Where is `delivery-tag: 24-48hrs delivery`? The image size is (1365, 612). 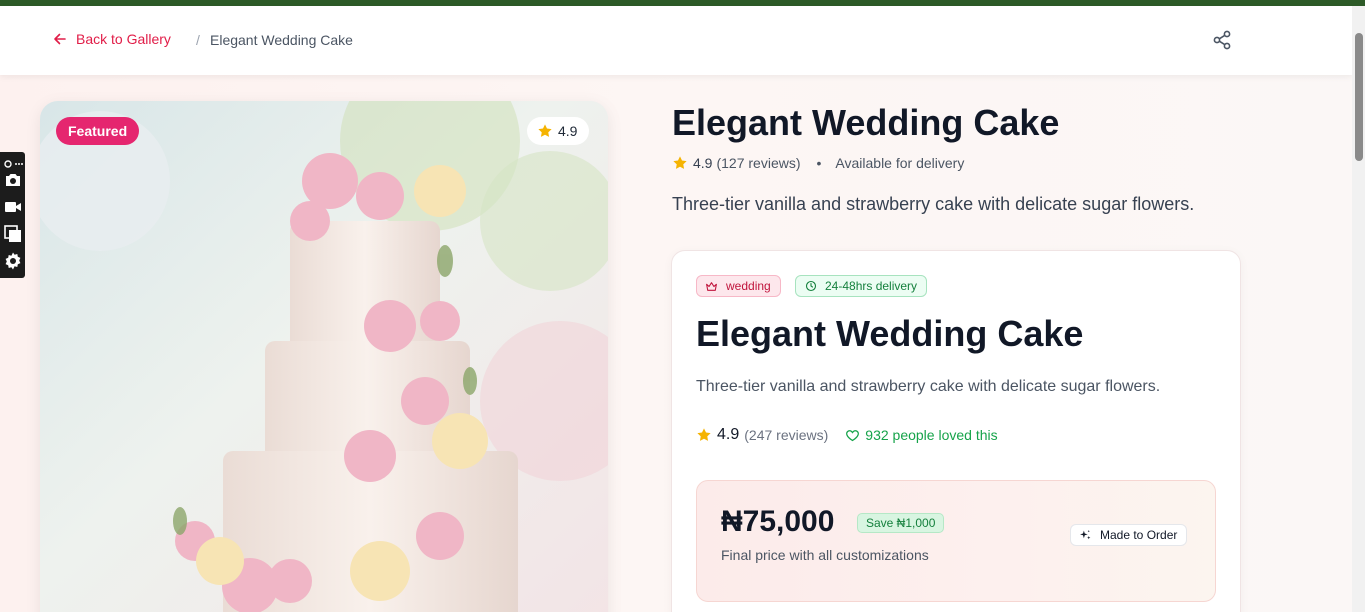
delivery-tag: 24-48hrs delivery is located at coordinates (861, 286).